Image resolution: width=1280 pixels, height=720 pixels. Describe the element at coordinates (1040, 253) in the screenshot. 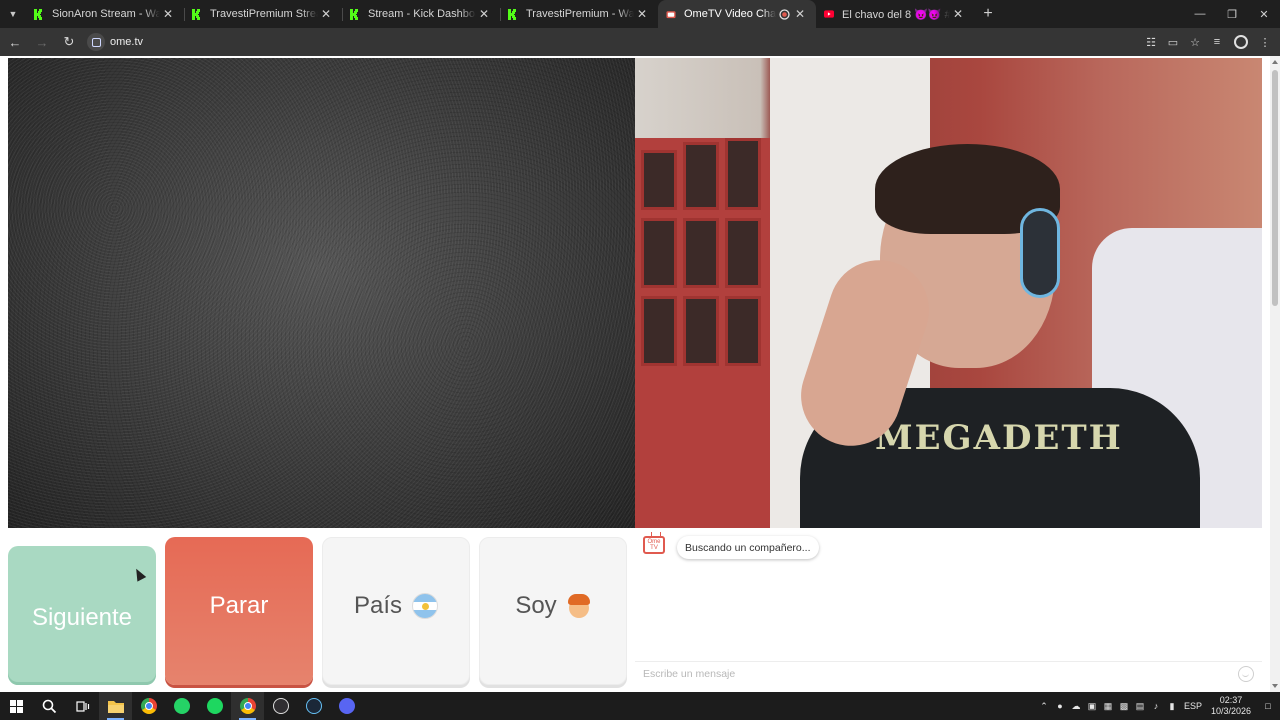

I see `video-headphones` at that location.